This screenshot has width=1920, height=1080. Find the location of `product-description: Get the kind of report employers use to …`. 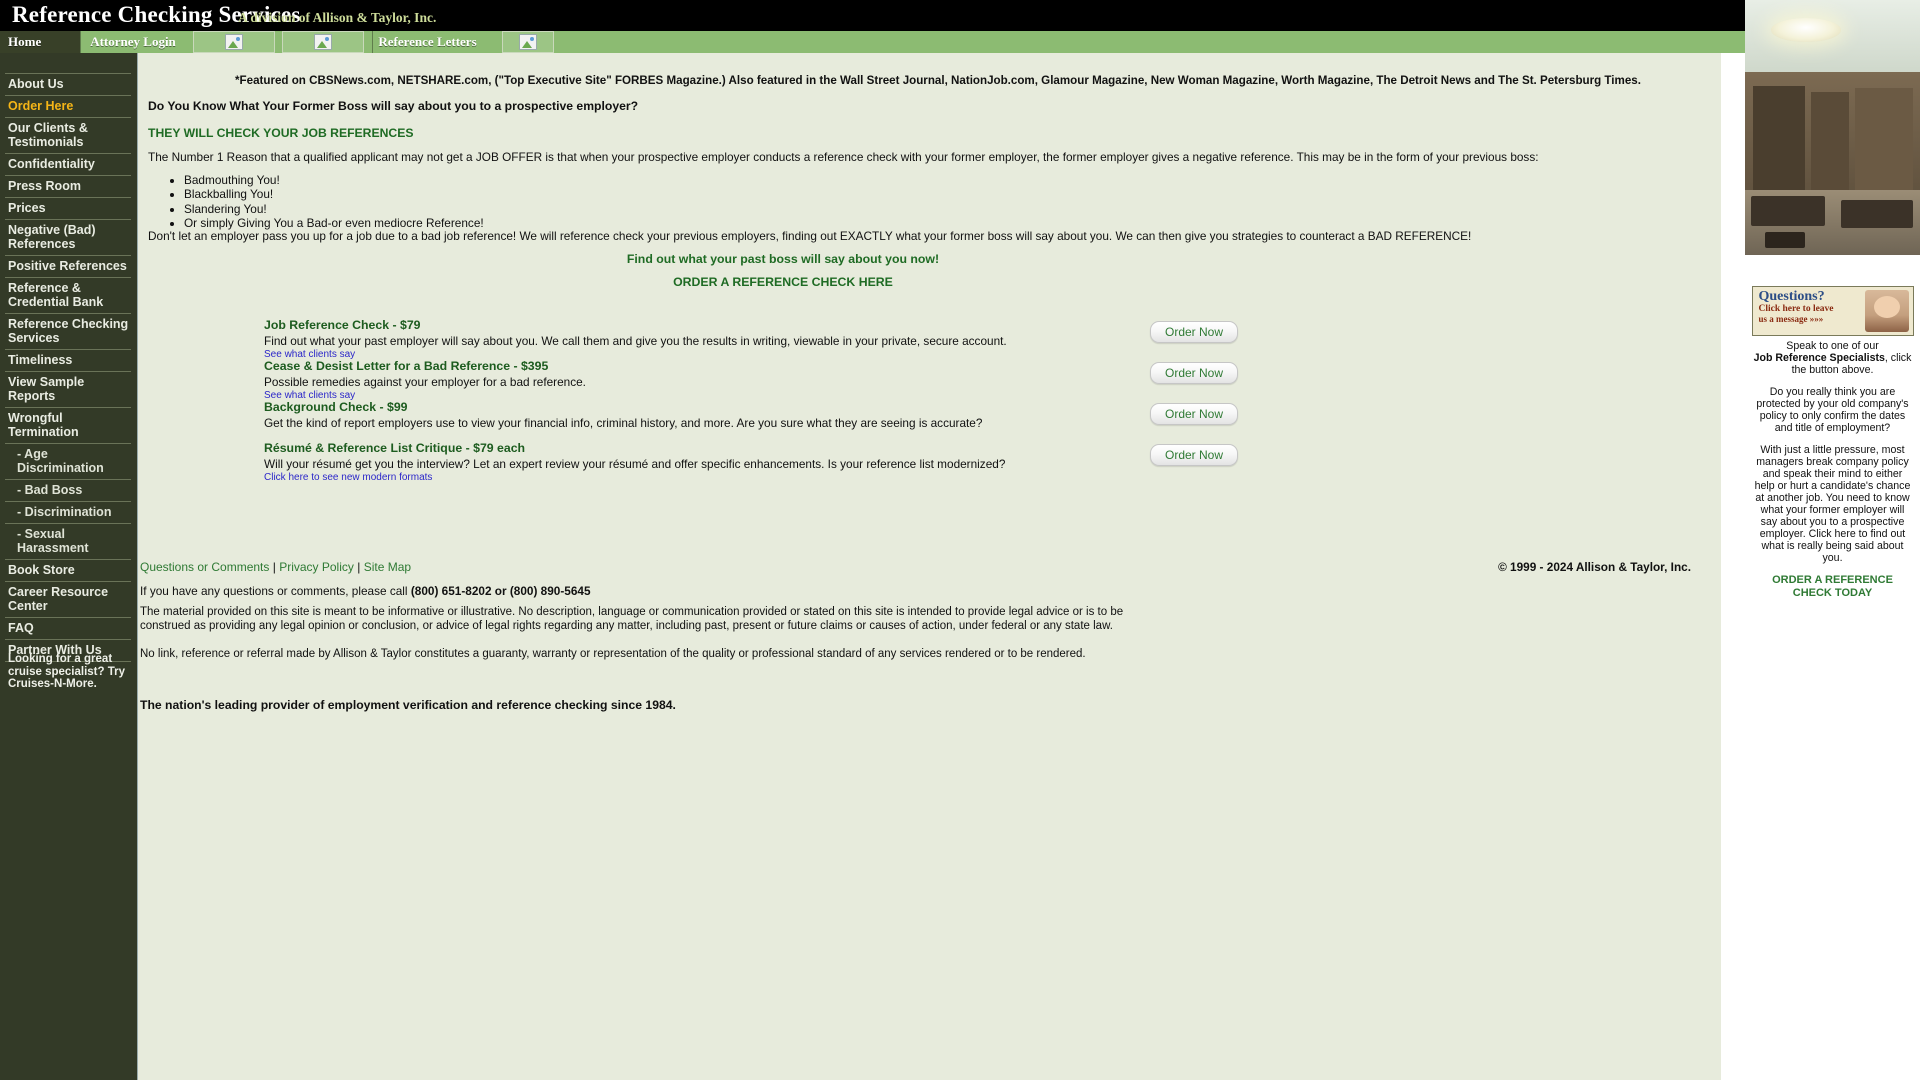

product-description: Get the kind of report employers use to … is located at coordinates (623, 423).